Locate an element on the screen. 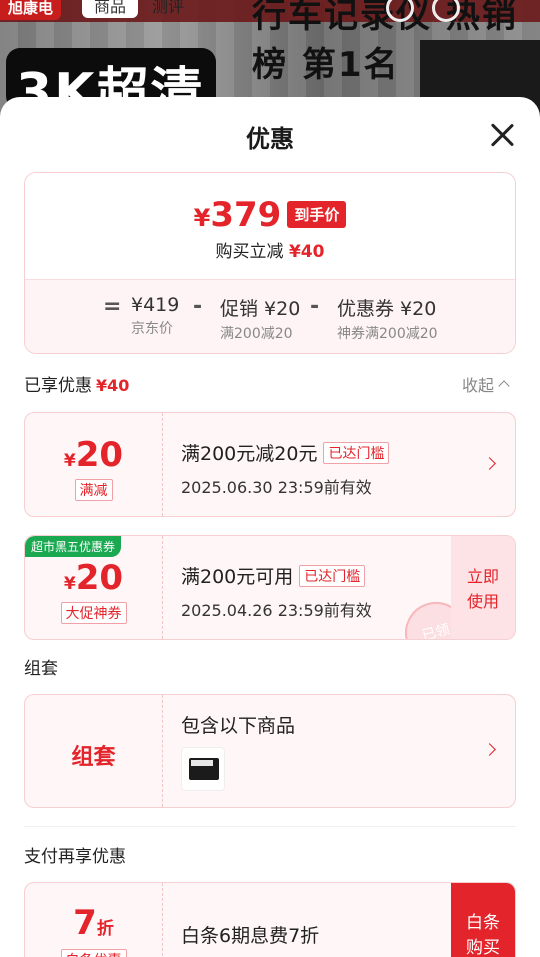 This screenshot has width=540, height=957. coupon-label: 神券满200减20 is located at coordinates (387, 334).